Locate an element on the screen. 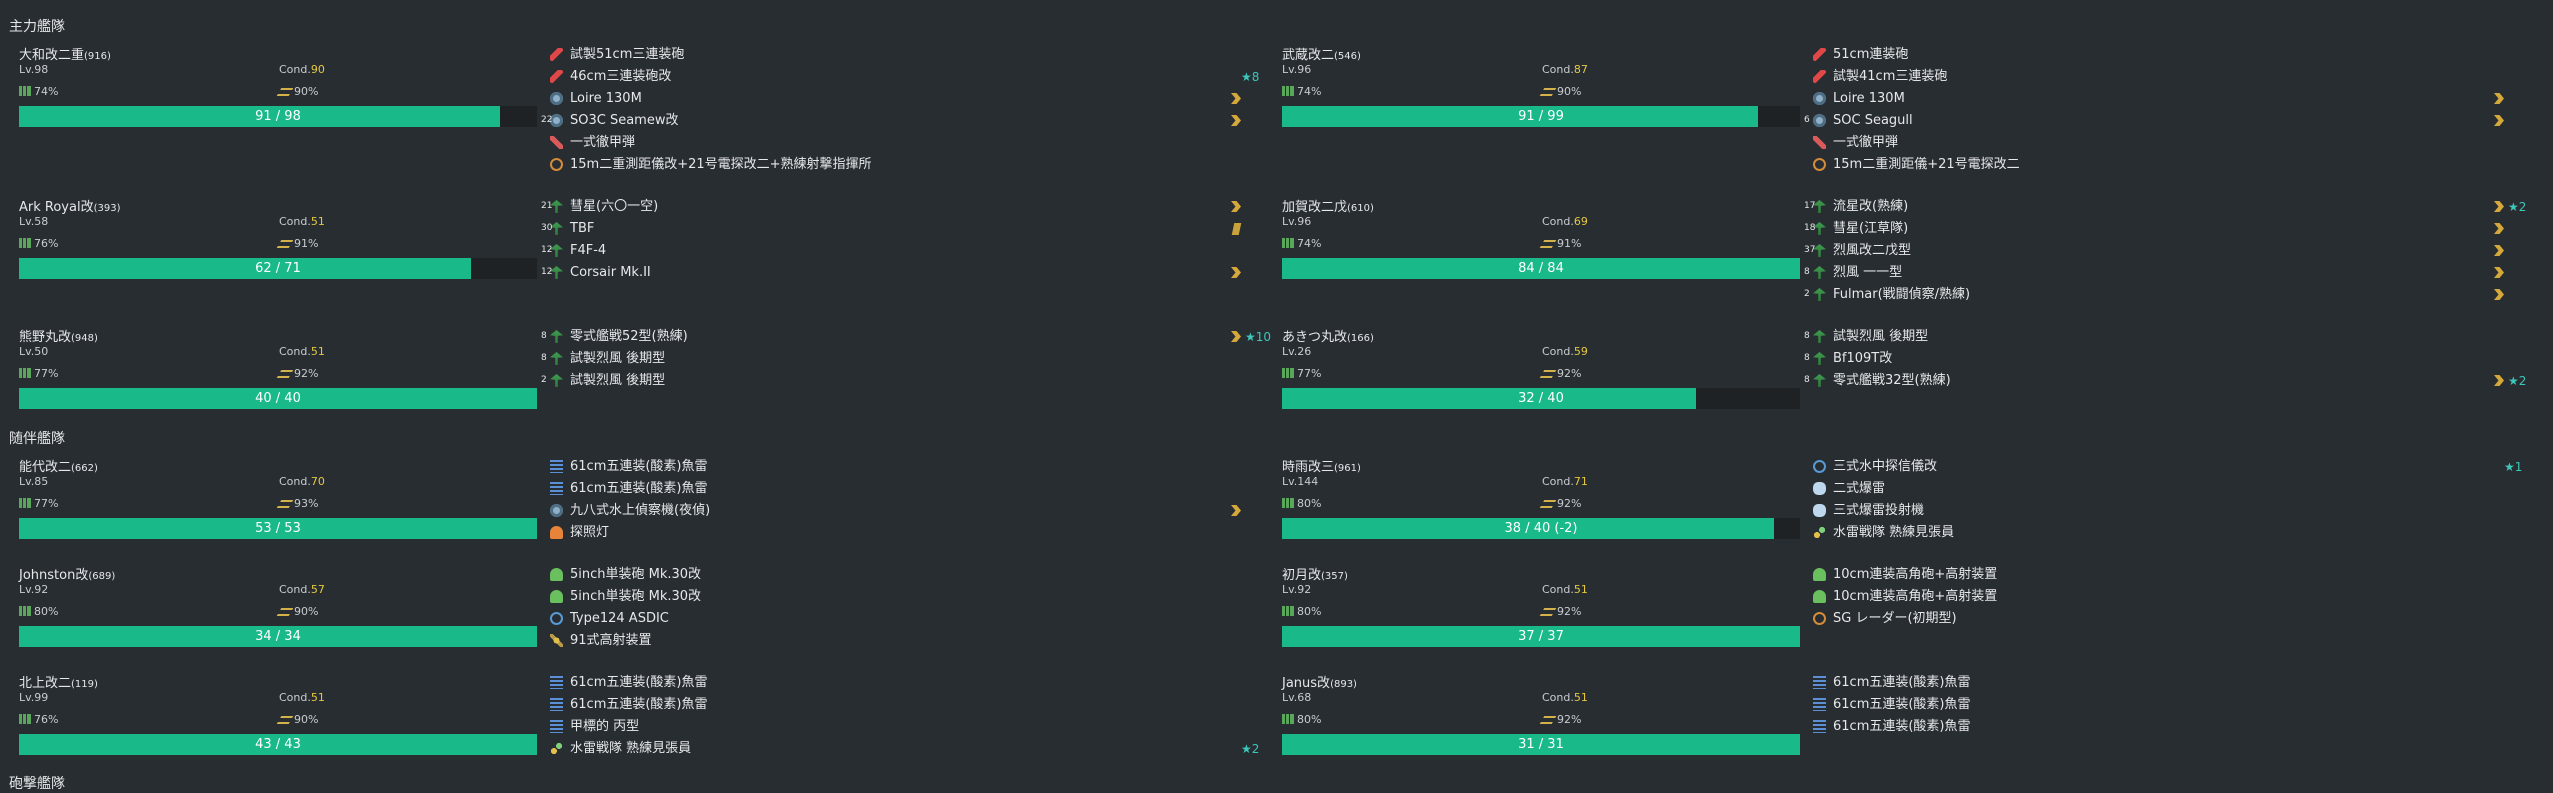  ship-name-text: 北上改二 is located at coordinates (45, 683).